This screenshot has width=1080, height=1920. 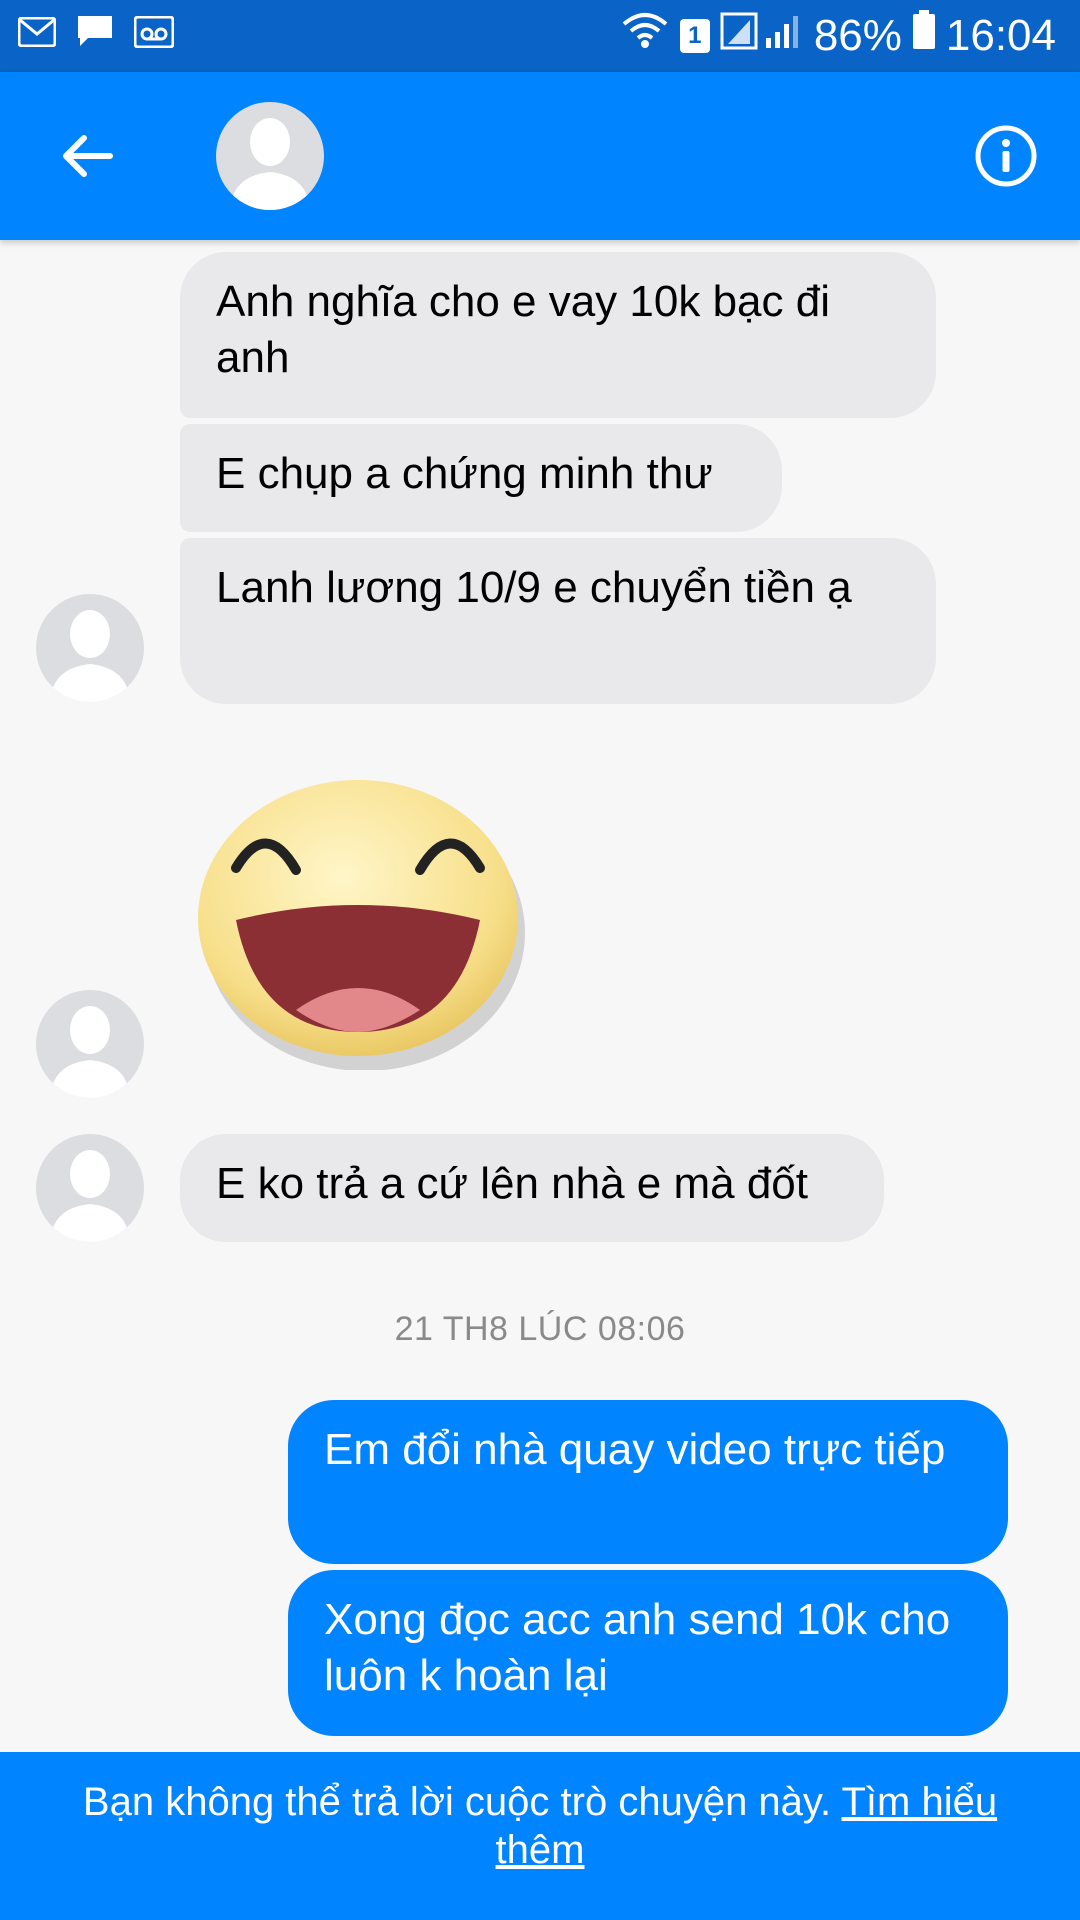 What do you see at coordinates (540, 36) in the screenshot?
I see `status-bar: 1 86% 16:04` at bounding box center [540, 36].